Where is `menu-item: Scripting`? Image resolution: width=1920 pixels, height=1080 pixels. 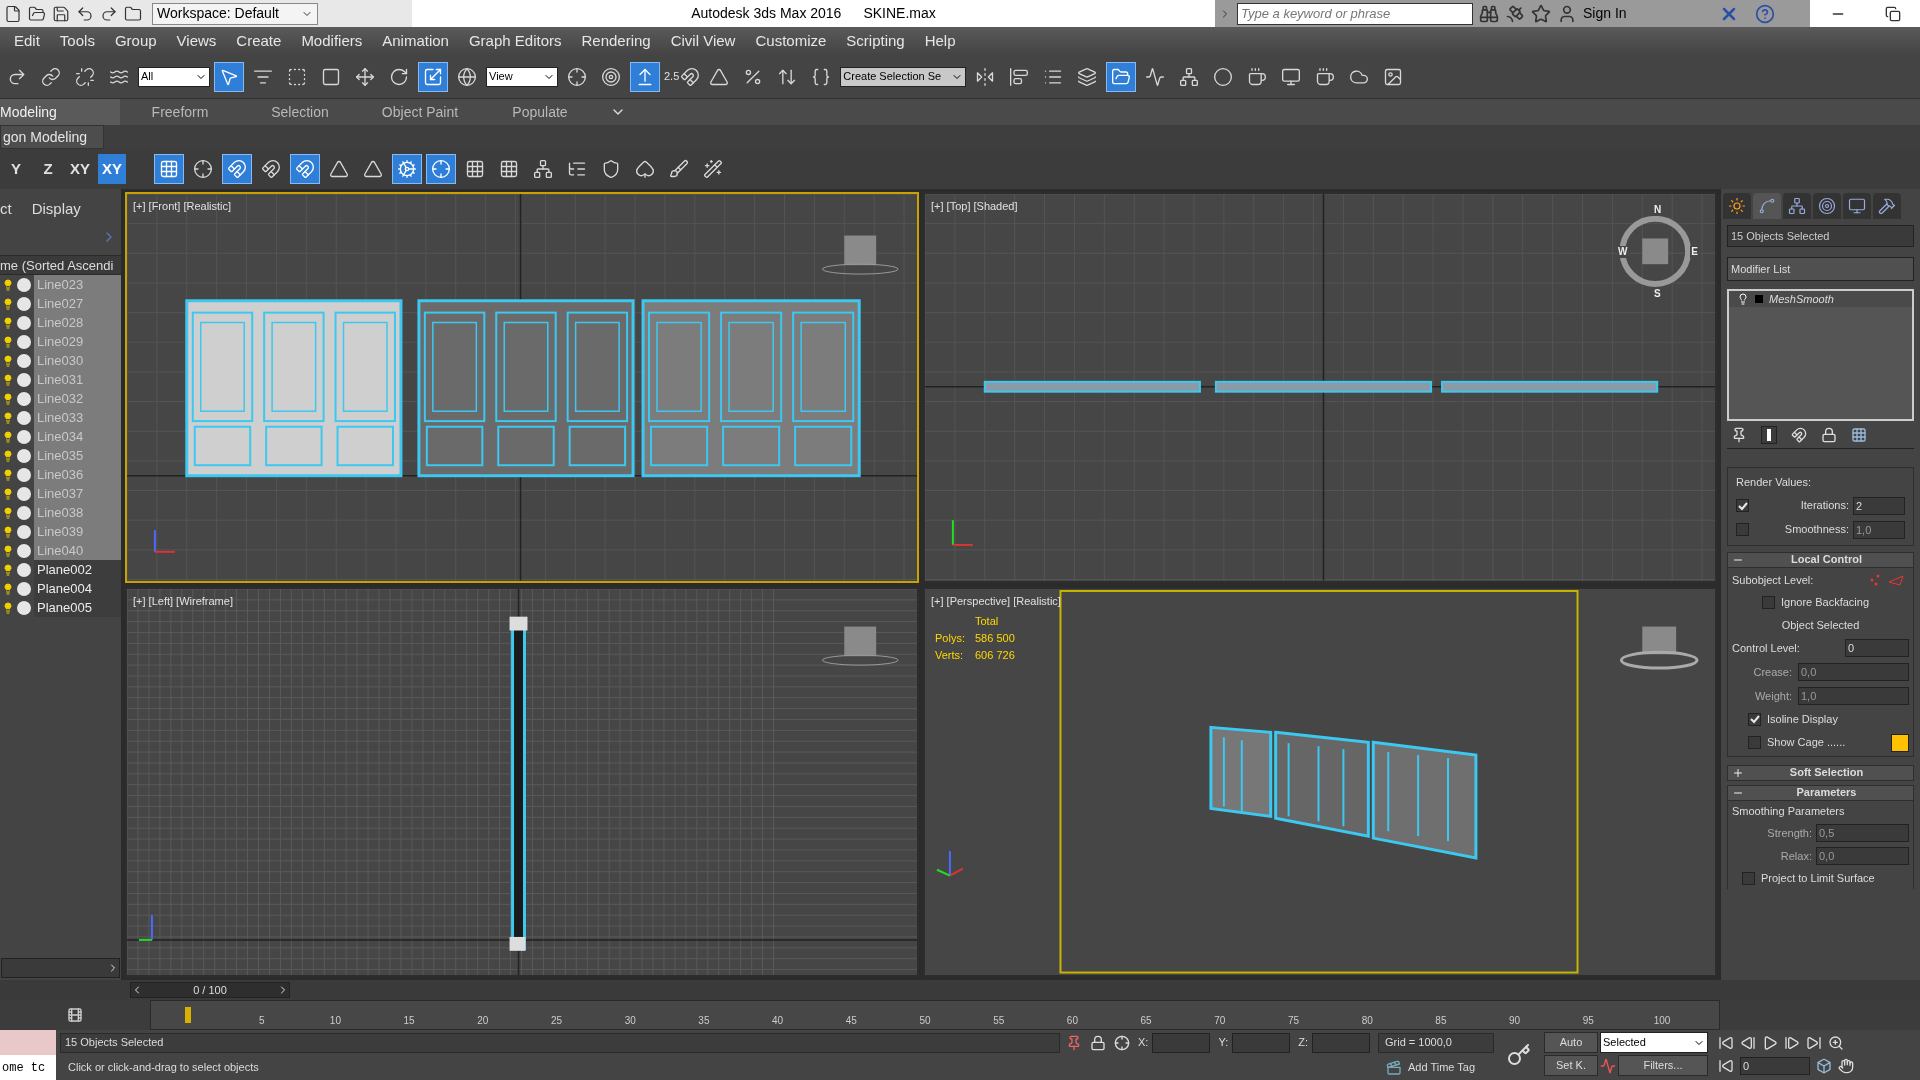
menu-item: Scripting is located at coordinates (875, 41).